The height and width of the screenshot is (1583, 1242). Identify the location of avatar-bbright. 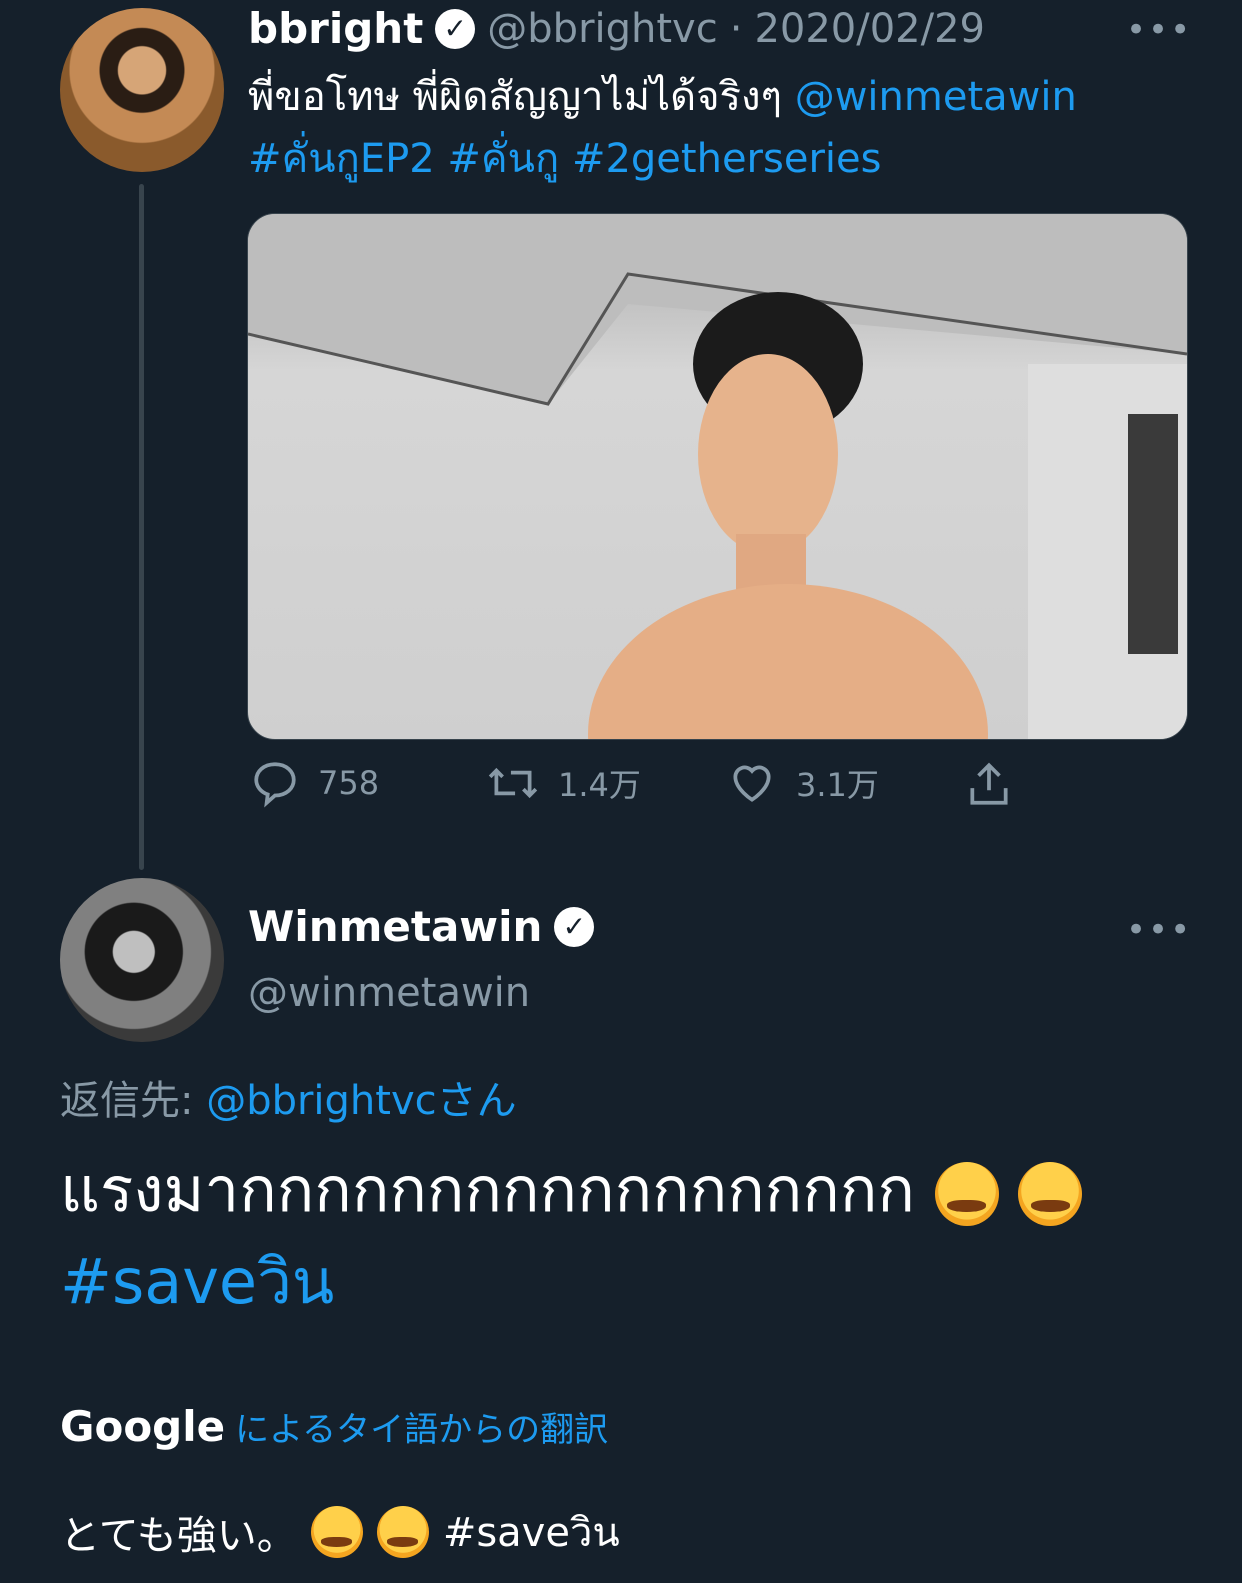
(142, 90).